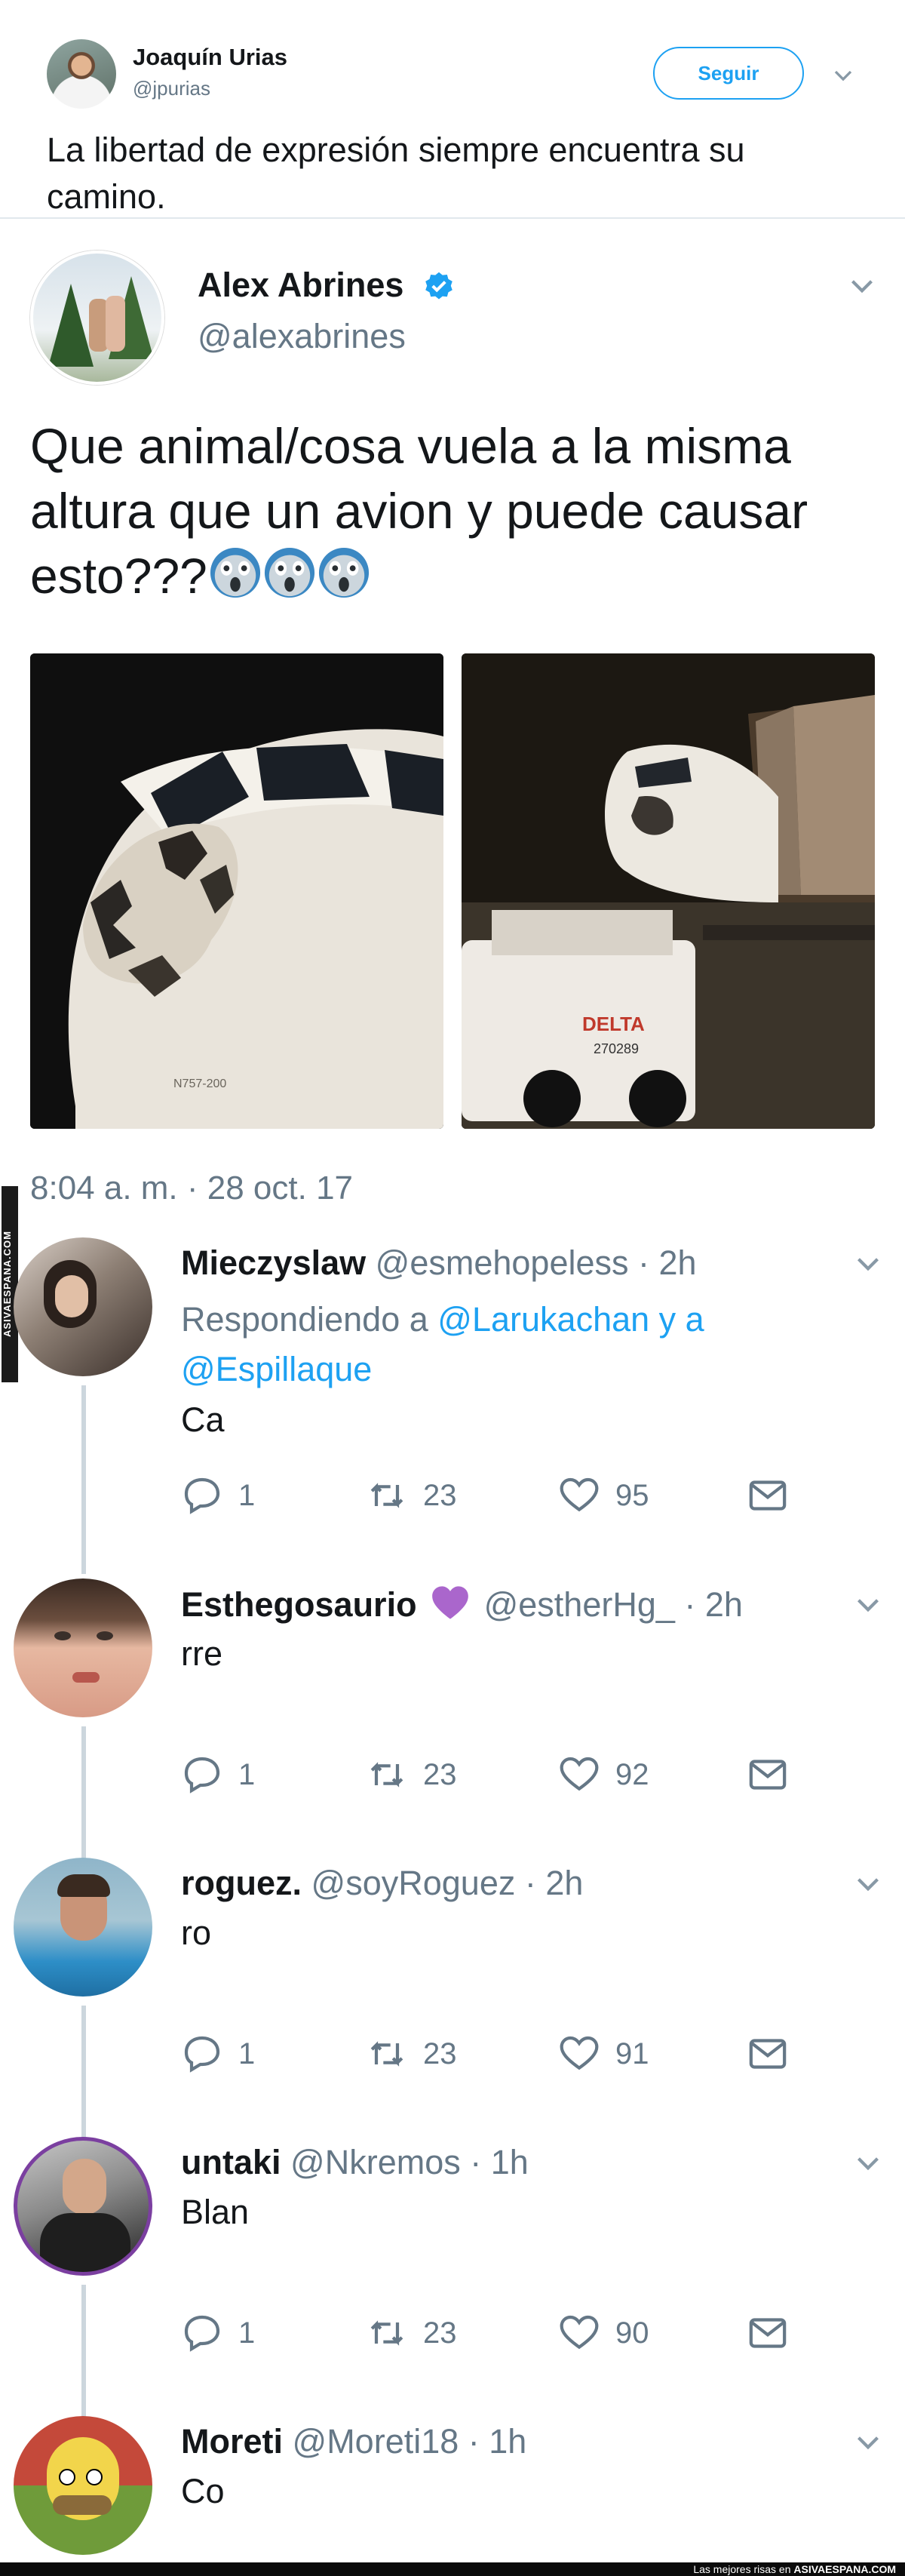  I want to click on reply-author-name: Moreti, so click(232, 2441).